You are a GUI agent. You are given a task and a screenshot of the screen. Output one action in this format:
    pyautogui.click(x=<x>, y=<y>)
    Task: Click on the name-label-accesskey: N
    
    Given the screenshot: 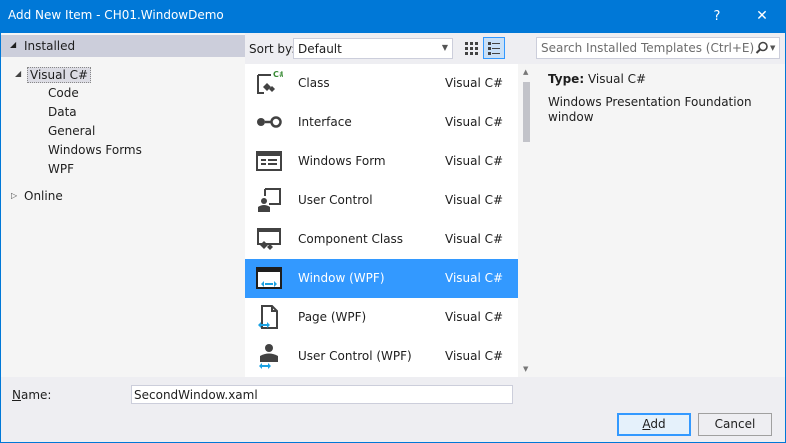 What is the action you would take?
    pyautogui.click(x=16, y=395)
    